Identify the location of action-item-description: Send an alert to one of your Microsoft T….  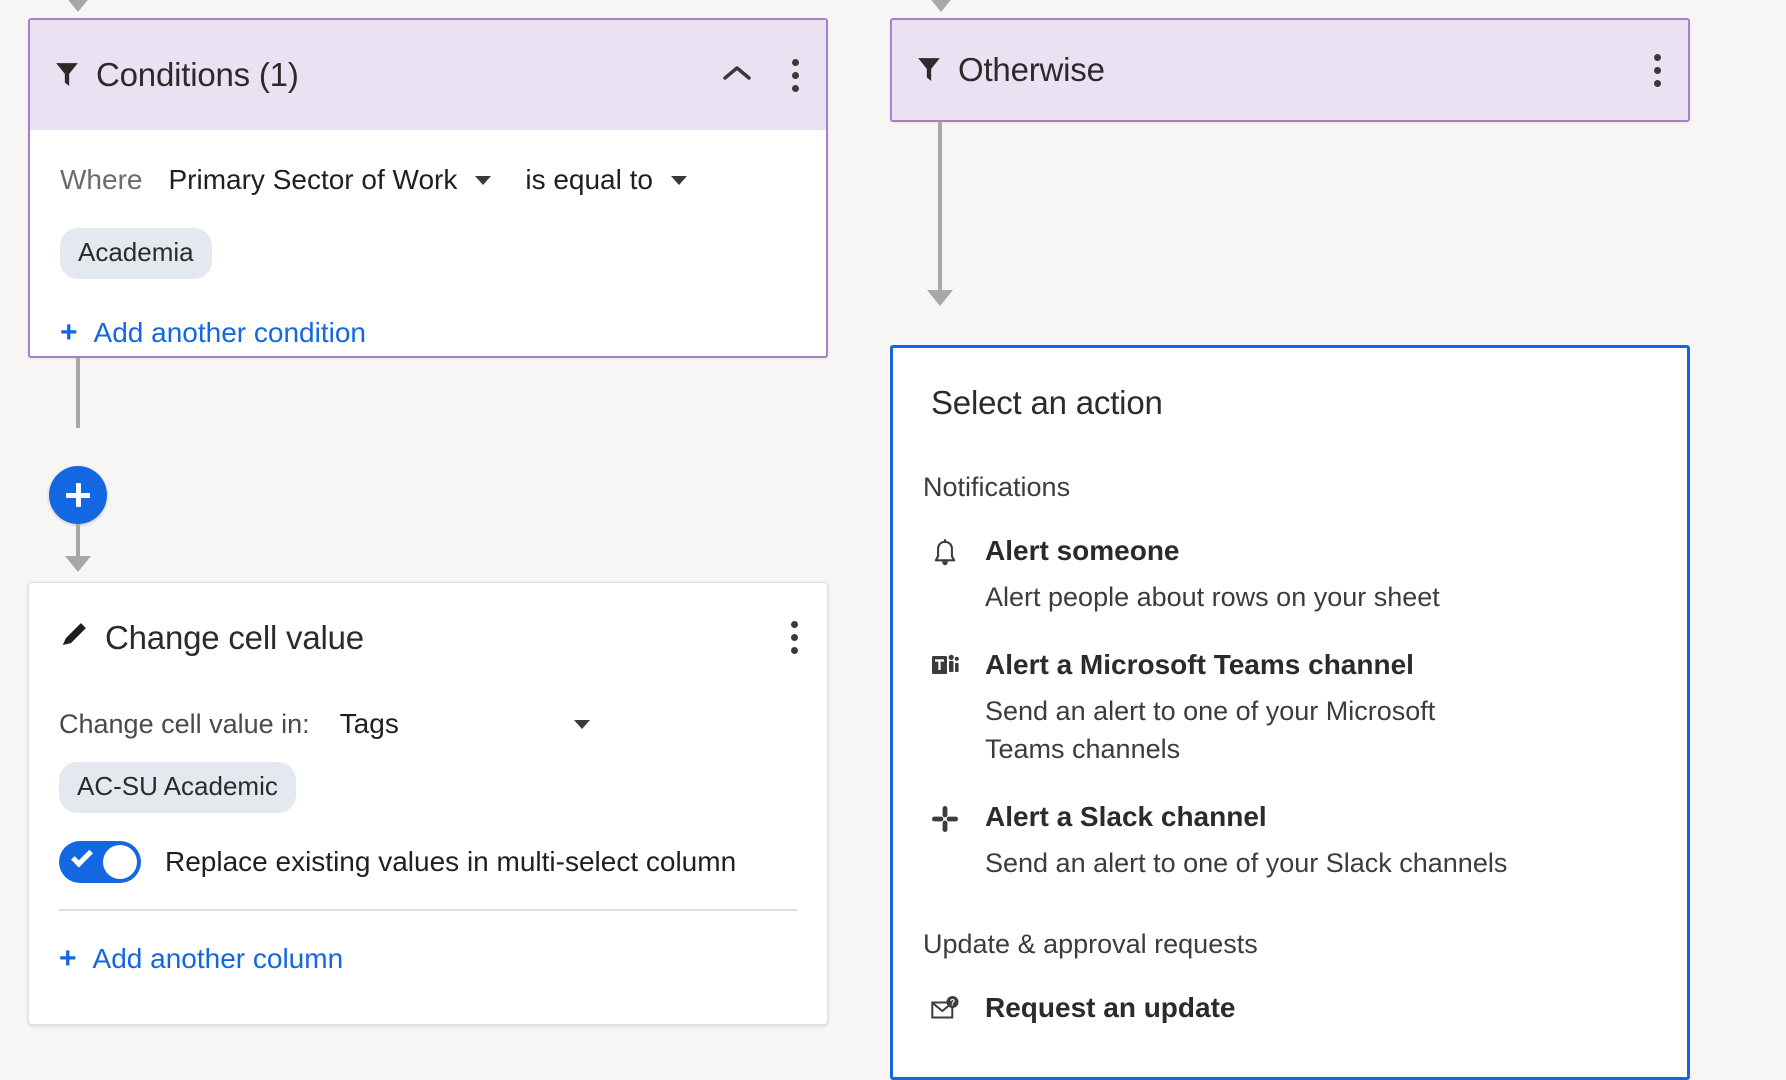
(1210, 730).